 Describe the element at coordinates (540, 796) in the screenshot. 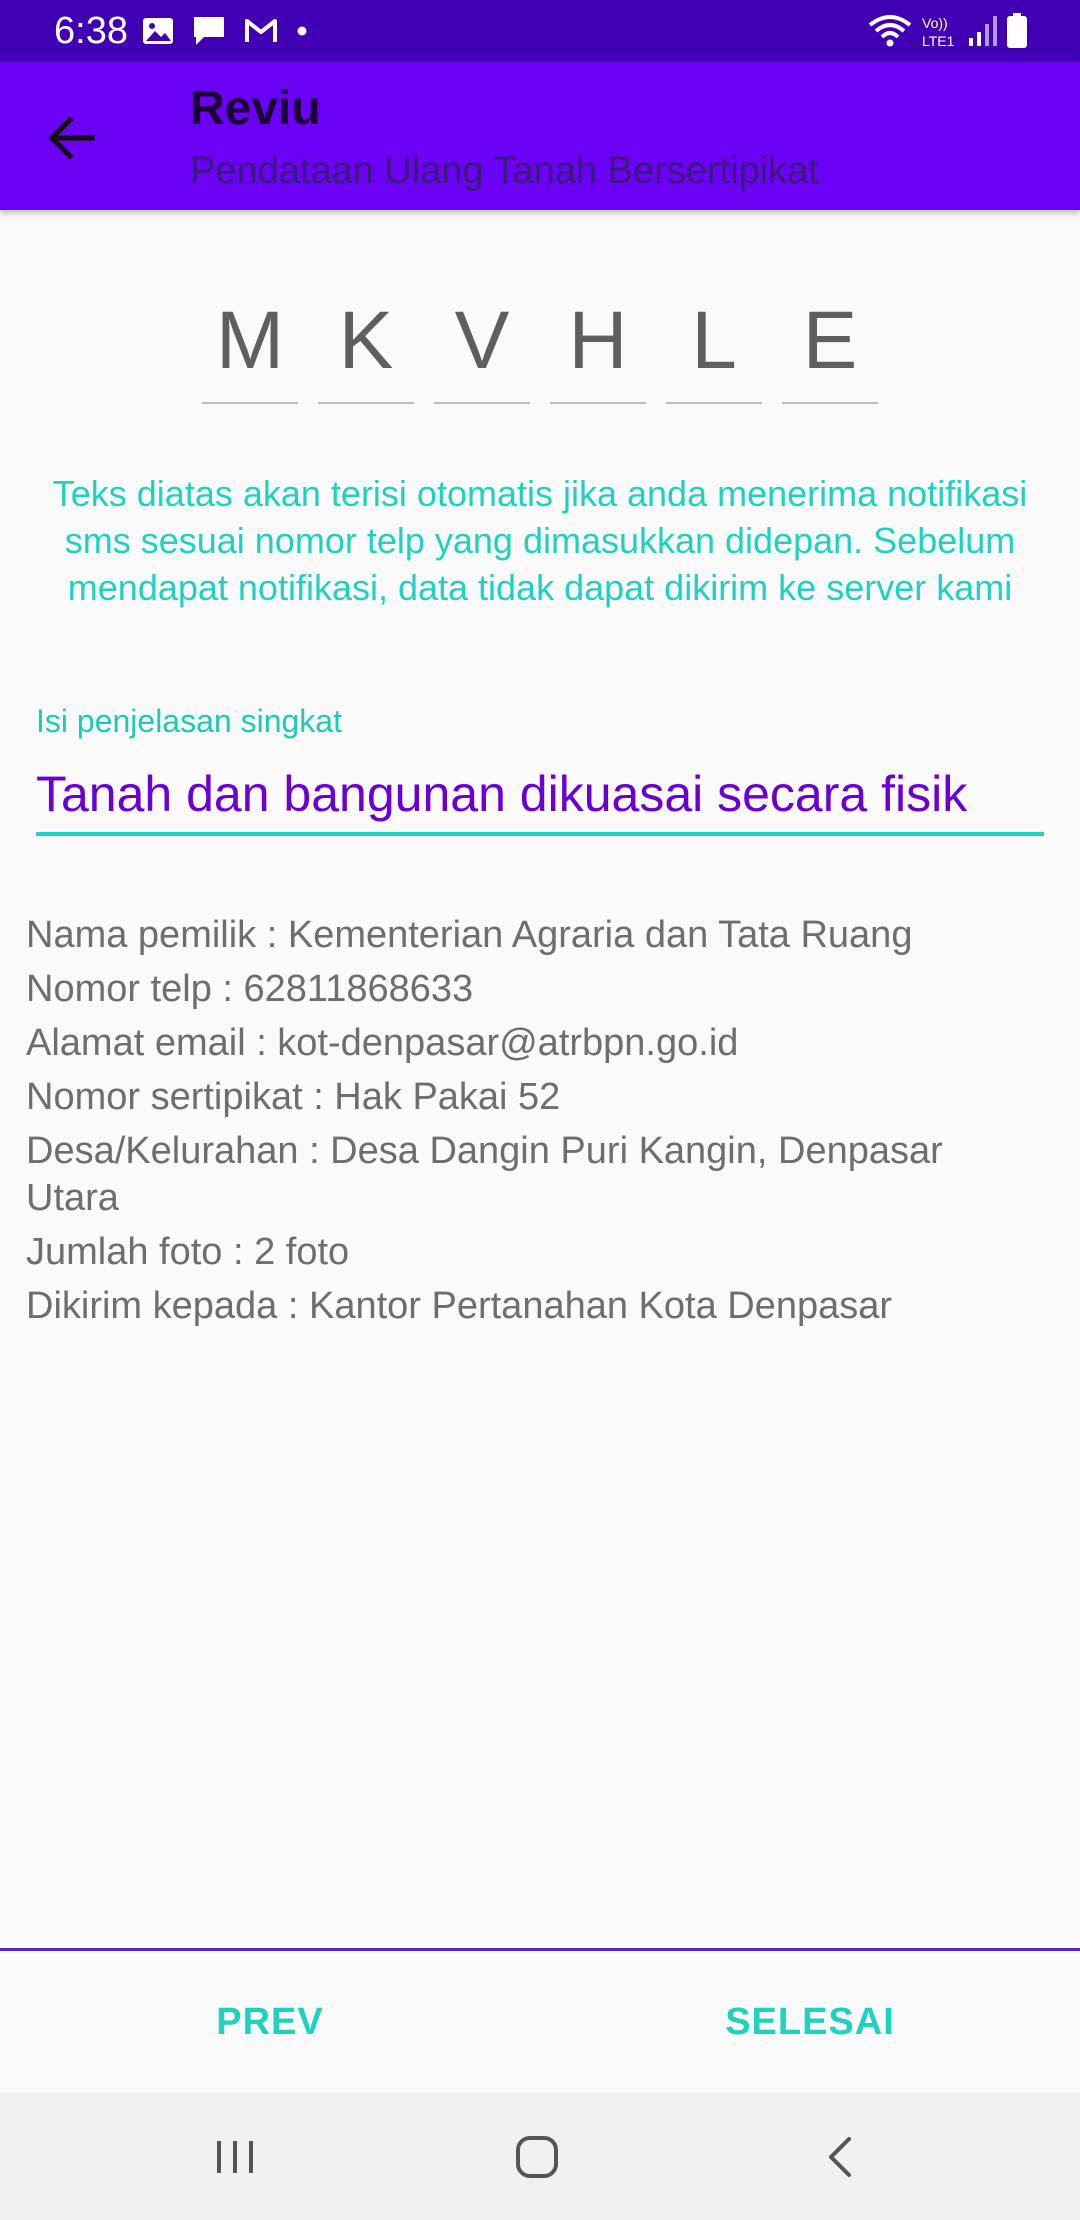

I see `description-input` at that location.